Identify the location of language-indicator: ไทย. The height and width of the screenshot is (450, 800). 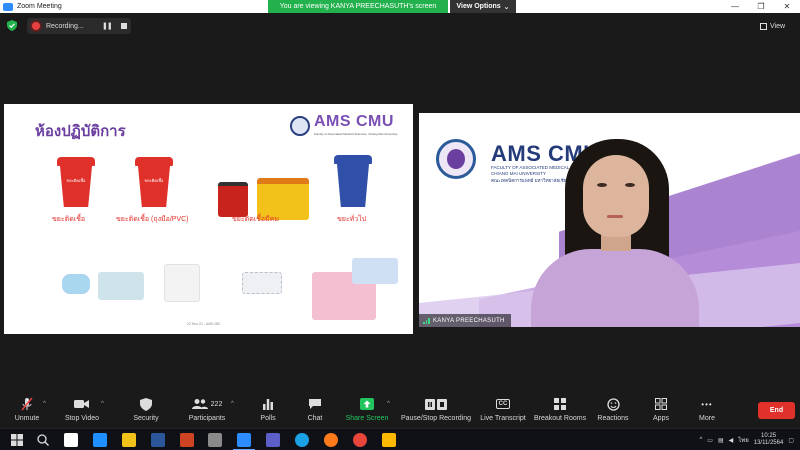
(743, 440).